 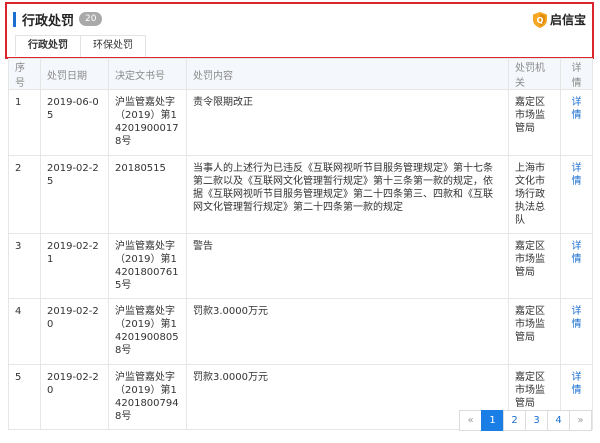 I want to click on column-header-content: 处罚内容, so click(x=347, y=74).